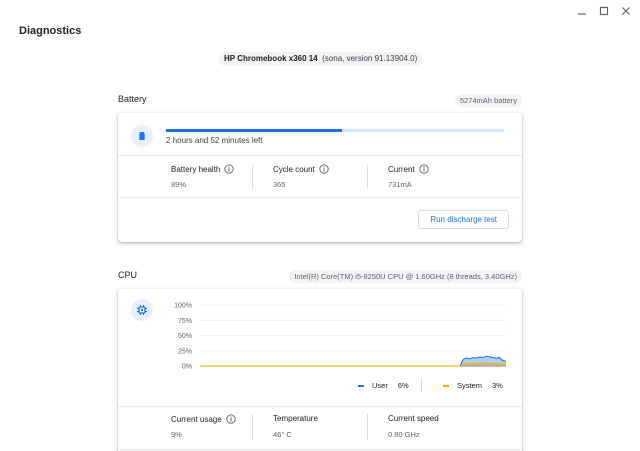 The height and width of the screenshot is (451, 640). Describe the element at coordinates (353, 364) in the screenshot. I see `series-system-line` at that location.